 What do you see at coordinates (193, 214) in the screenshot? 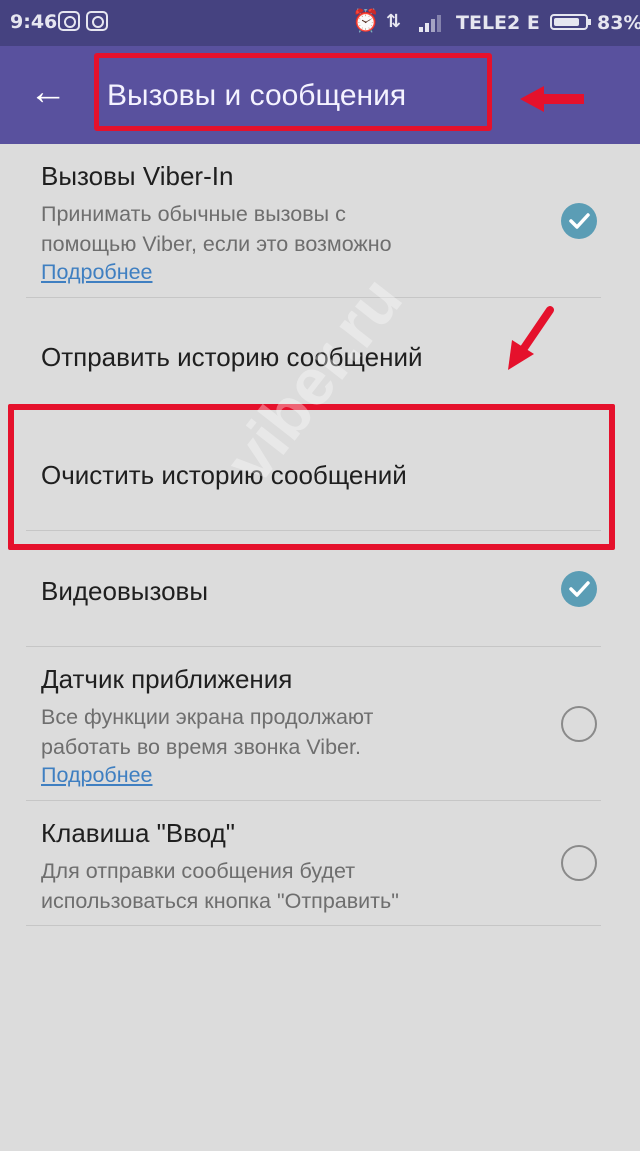
I see `setting-description: Принимать обычные вызовы с` at bounding box center [193, 214].